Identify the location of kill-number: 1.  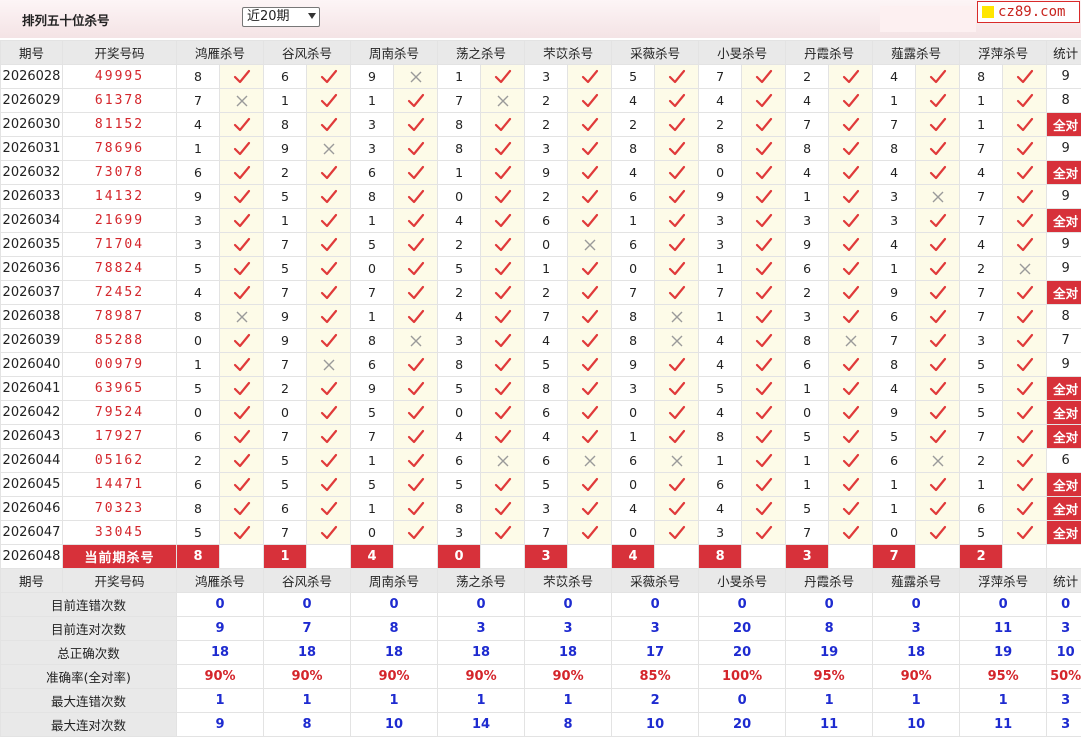
(198, 364).